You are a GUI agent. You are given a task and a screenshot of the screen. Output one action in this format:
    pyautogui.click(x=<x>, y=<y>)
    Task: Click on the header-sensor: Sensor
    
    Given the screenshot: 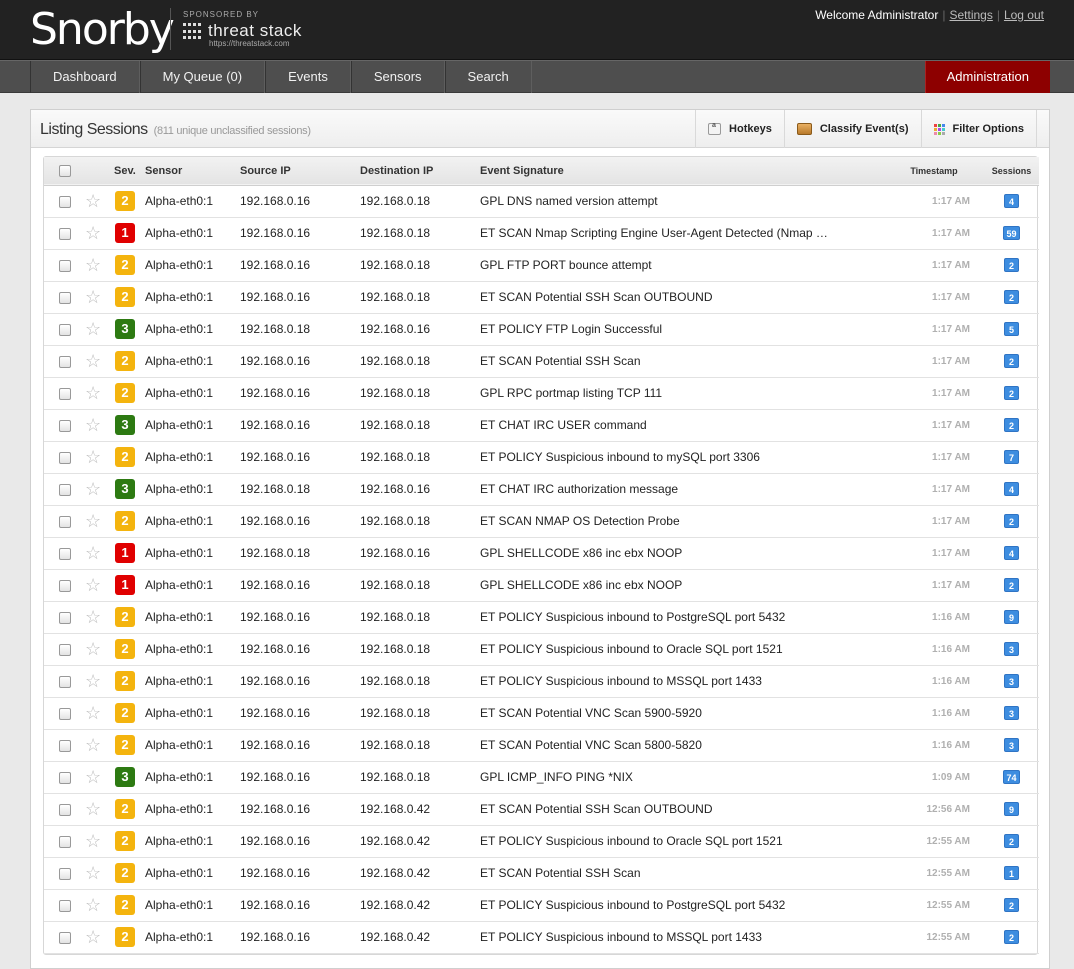 What is the action you would take?
    pyautogui.click(x=192, y=171)
    